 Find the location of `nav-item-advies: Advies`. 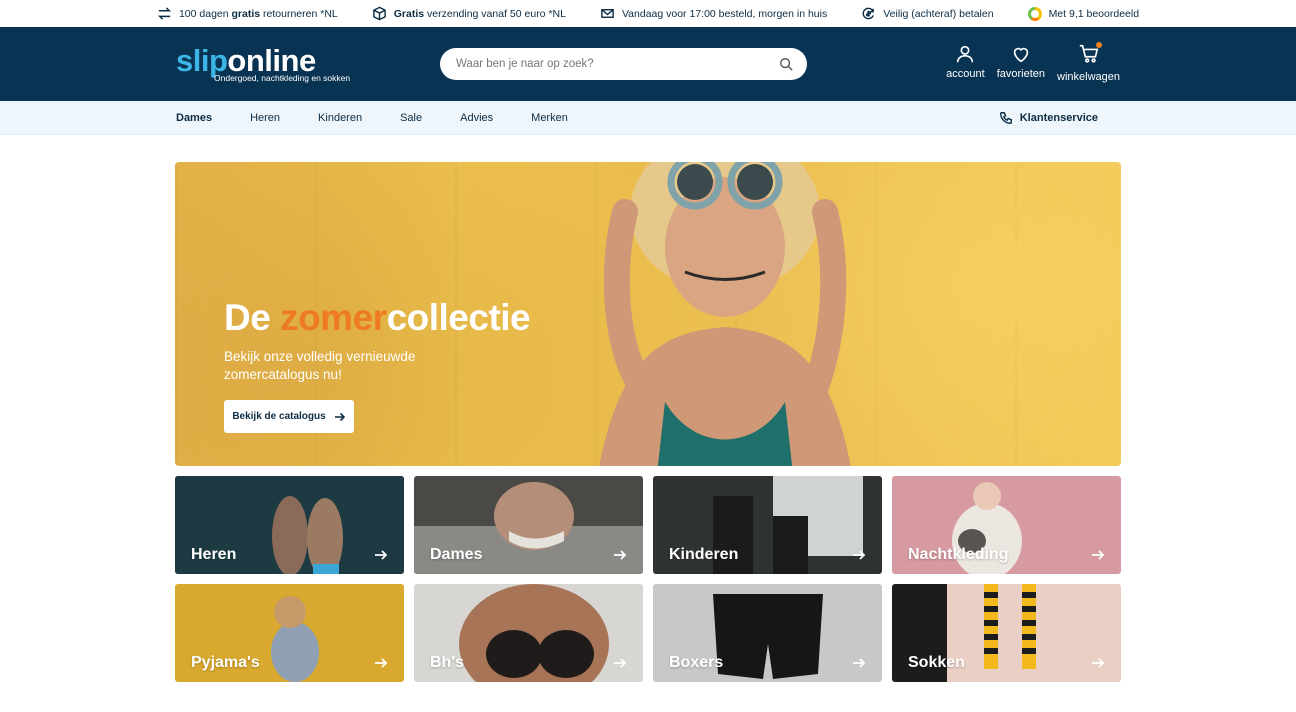

nav-item-advies: Advies is located at coordinates (476, 118).